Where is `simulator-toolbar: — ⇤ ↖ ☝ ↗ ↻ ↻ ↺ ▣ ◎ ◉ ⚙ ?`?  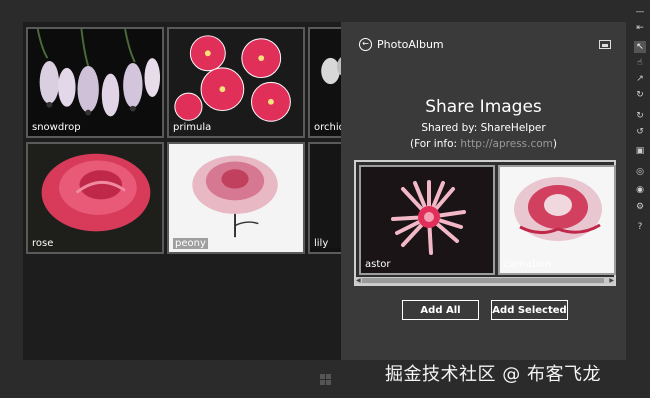 simulator-toolbar: — ⇤ ↖ ☝ ↗ ↻ ↻ ↺ ▣ ◎ ◉ ⚙ ? is located at coordinates (640, 199).